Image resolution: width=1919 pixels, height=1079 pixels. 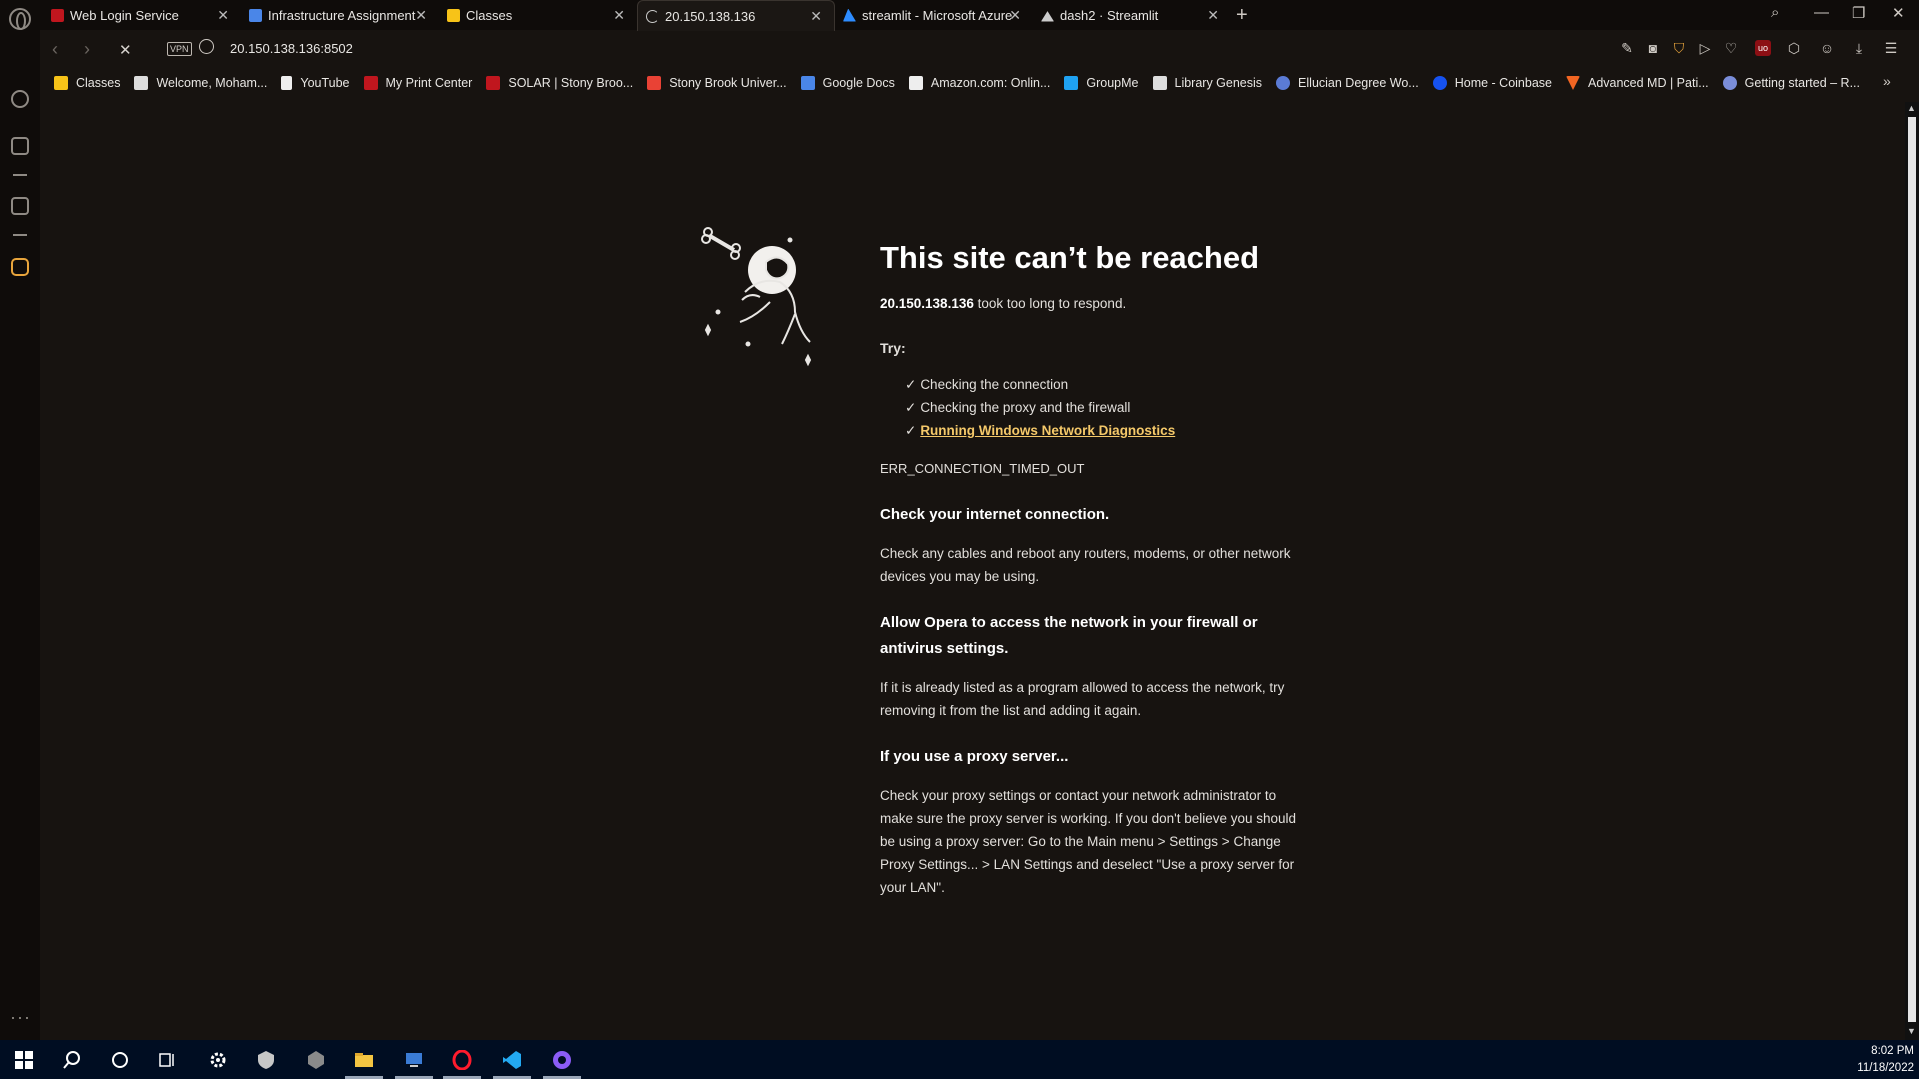 I want to click on scroll-thumb, so click(x=1912, y=569).